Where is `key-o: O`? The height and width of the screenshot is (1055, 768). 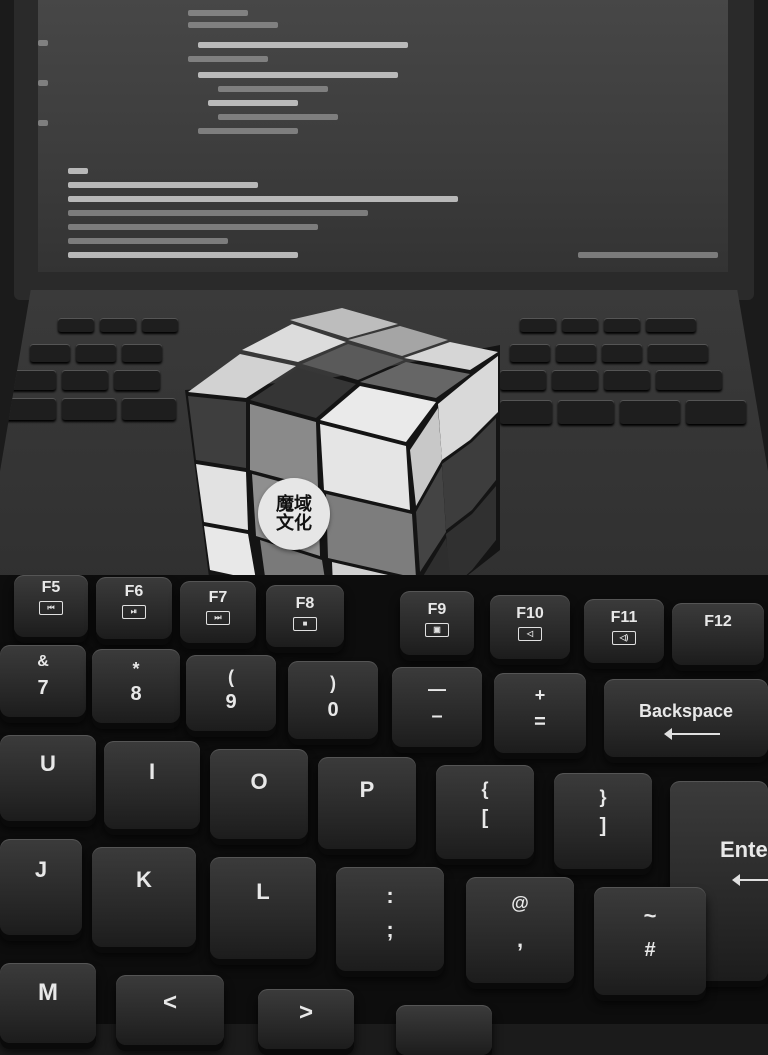
key-o: O is located at coordinates (259, 794).